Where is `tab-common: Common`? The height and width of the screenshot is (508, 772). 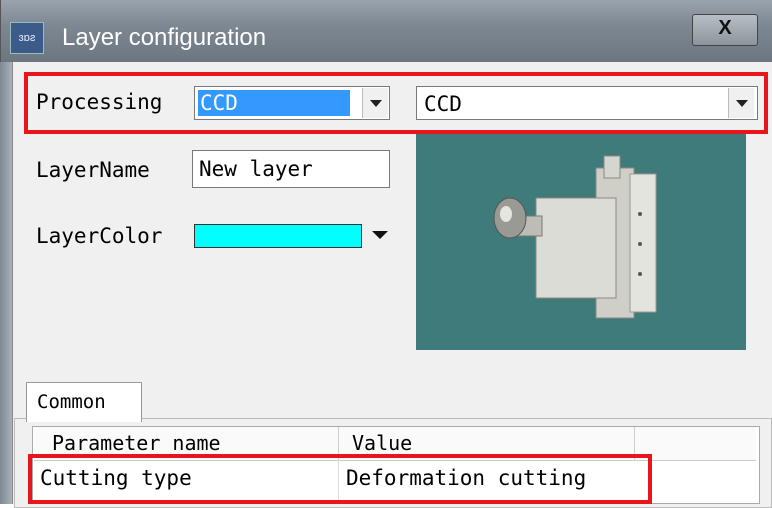 tab-common: Common is located at coordinates (84, 402).